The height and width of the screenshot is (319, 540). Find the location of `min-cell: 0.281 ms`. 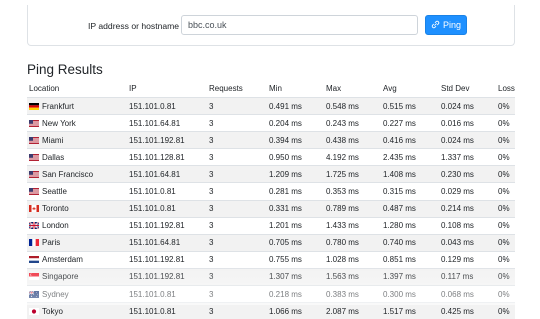

min-cell: 0.281 ms is located at coordinates (295, 191).